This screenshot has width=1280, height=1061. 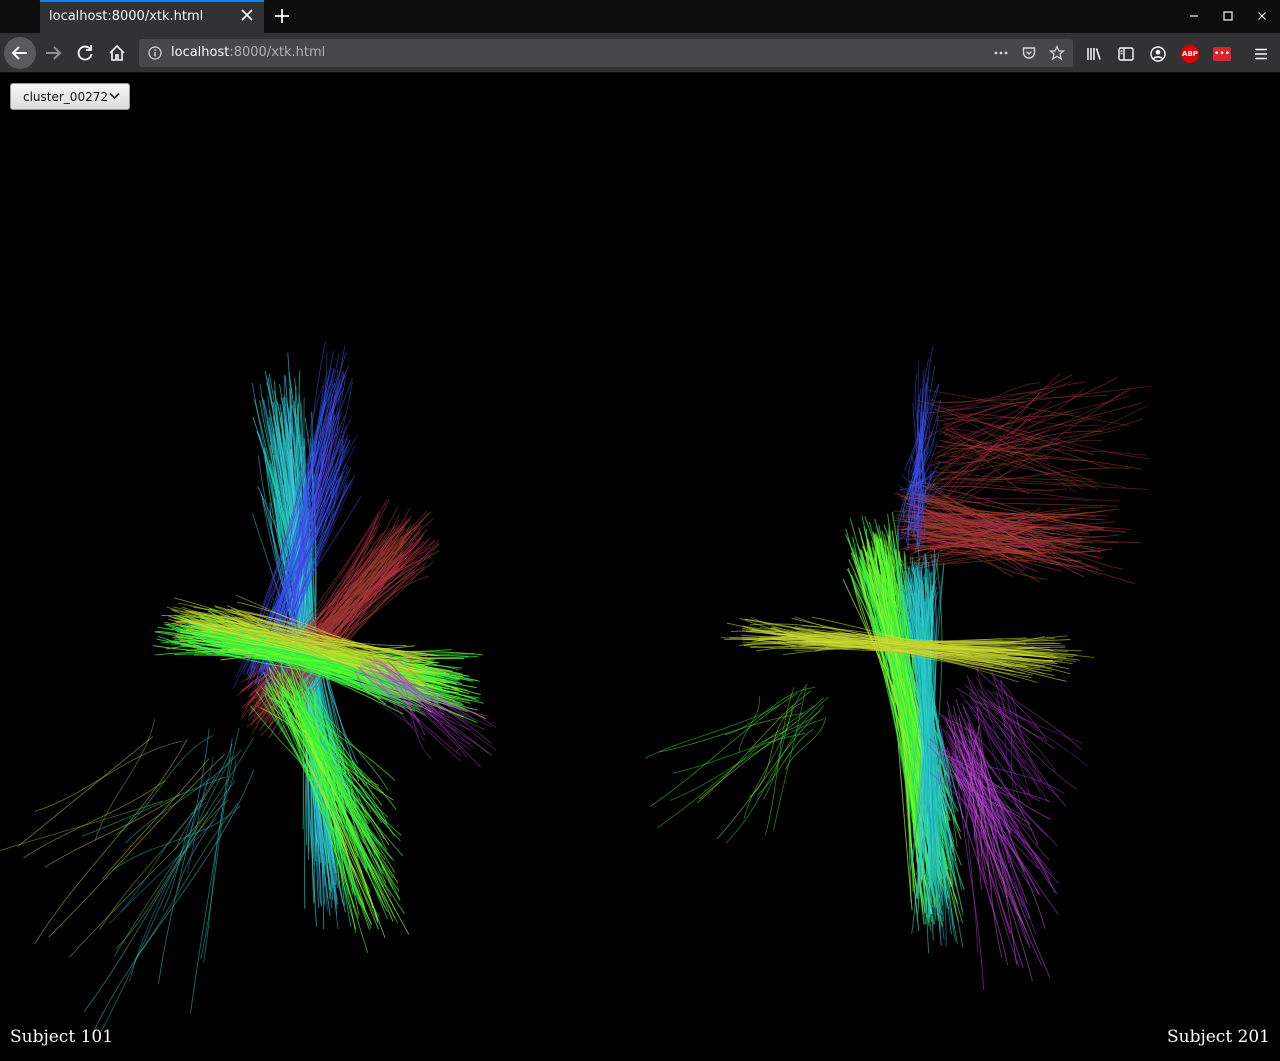 What do you see at coordinates (114, 96) in the screenshot?
I see `chevron-down-icon` at bounding box center [114, 96].